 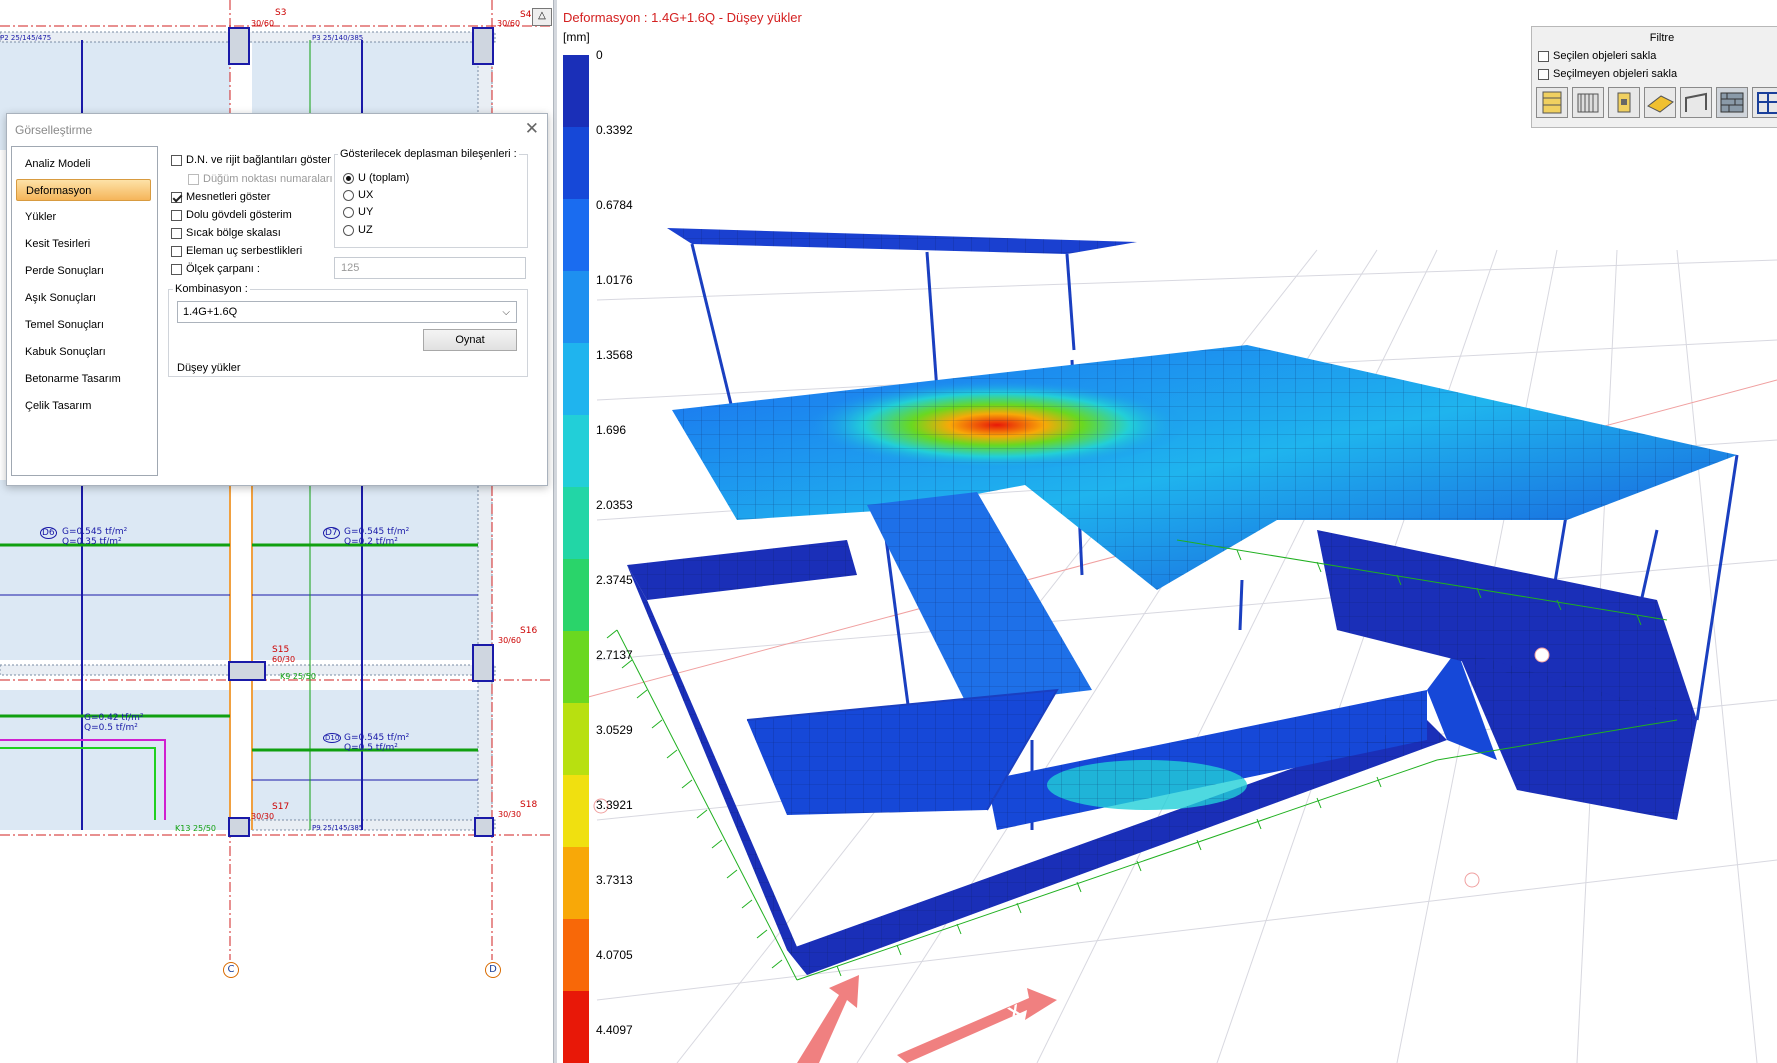 I want to click on legend-unit: [mm], so click(x=576, y=37).